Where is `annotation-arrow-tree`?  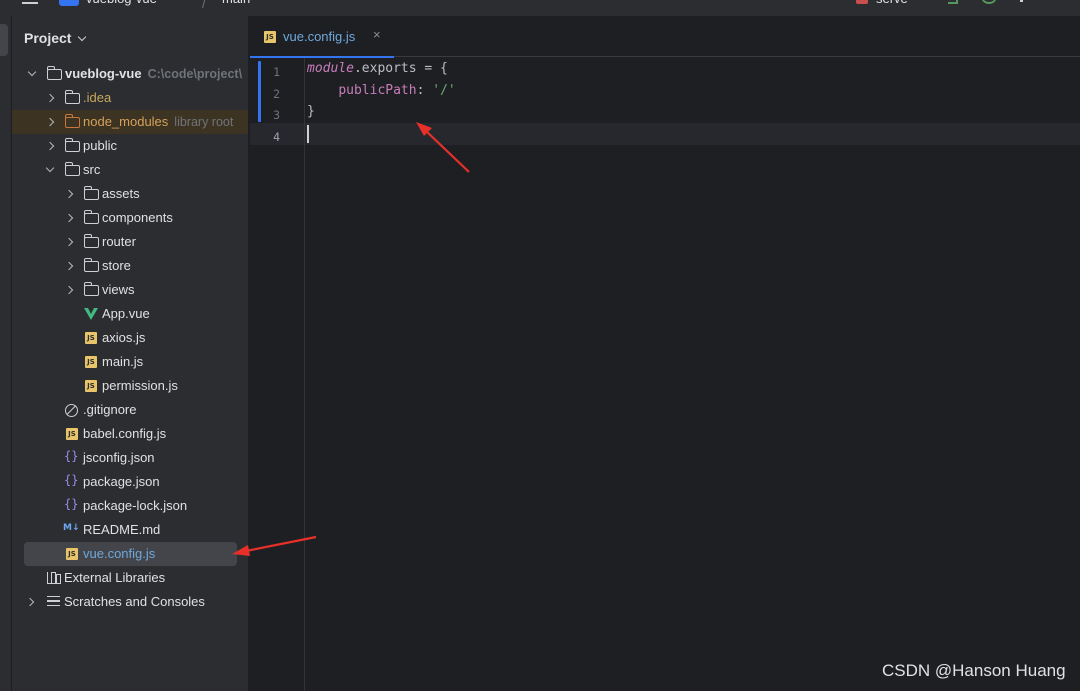
annotation-arrow-tree is located at coordinates (274, 545).